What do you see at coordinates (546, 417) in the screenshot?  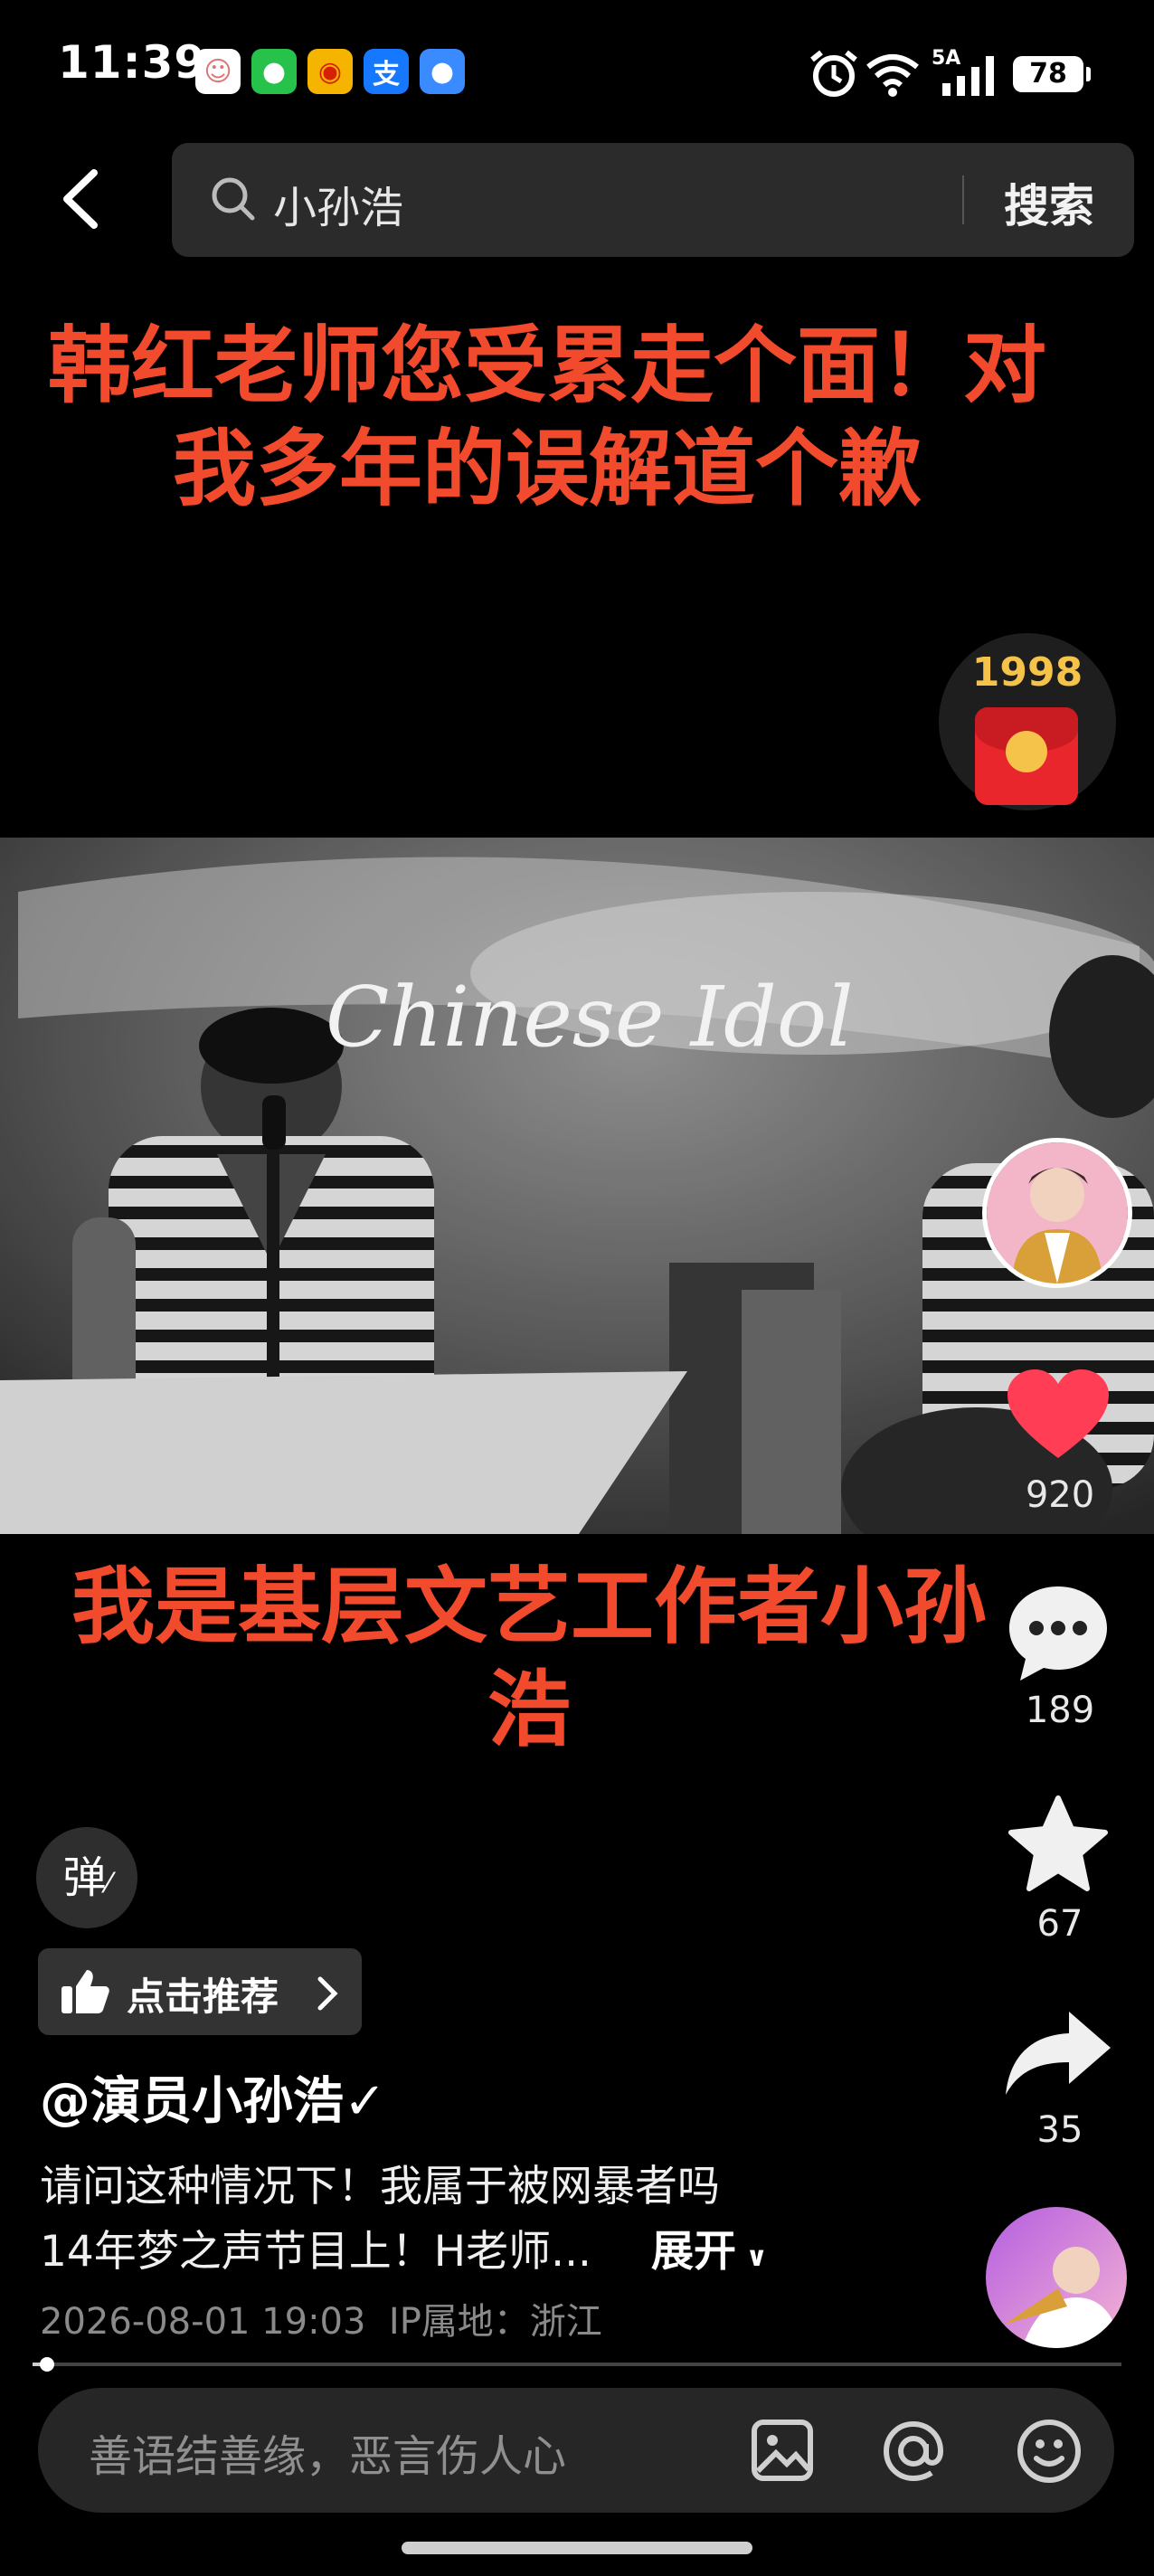 I see `video-title-overlay: 韩红老师您受累走个面！对我多年的误解道个歉` at bounding box center [546, 417].